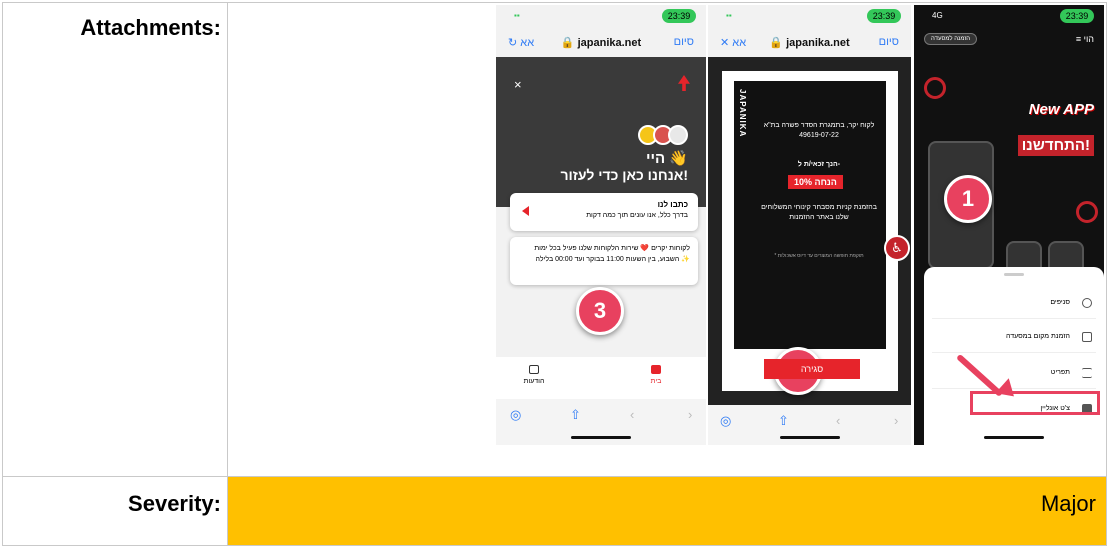 The width and height of the screenshot is (1109, 547). I want to click on menu-item-reservation: הזמנת מקום במסעדה, so click(1014, 338).